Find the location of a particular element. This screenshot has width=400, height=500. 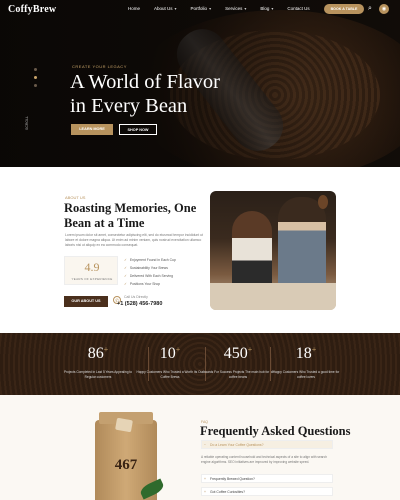

stat-number: 450 is located at coordinates (235, 353).